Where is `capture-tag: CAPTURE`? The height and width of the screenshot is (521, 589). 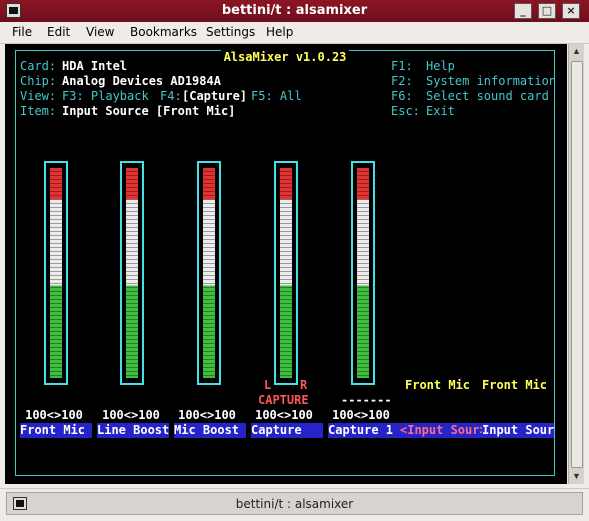
capture-tag: CAPTURE is located at coordinates (283, 400).